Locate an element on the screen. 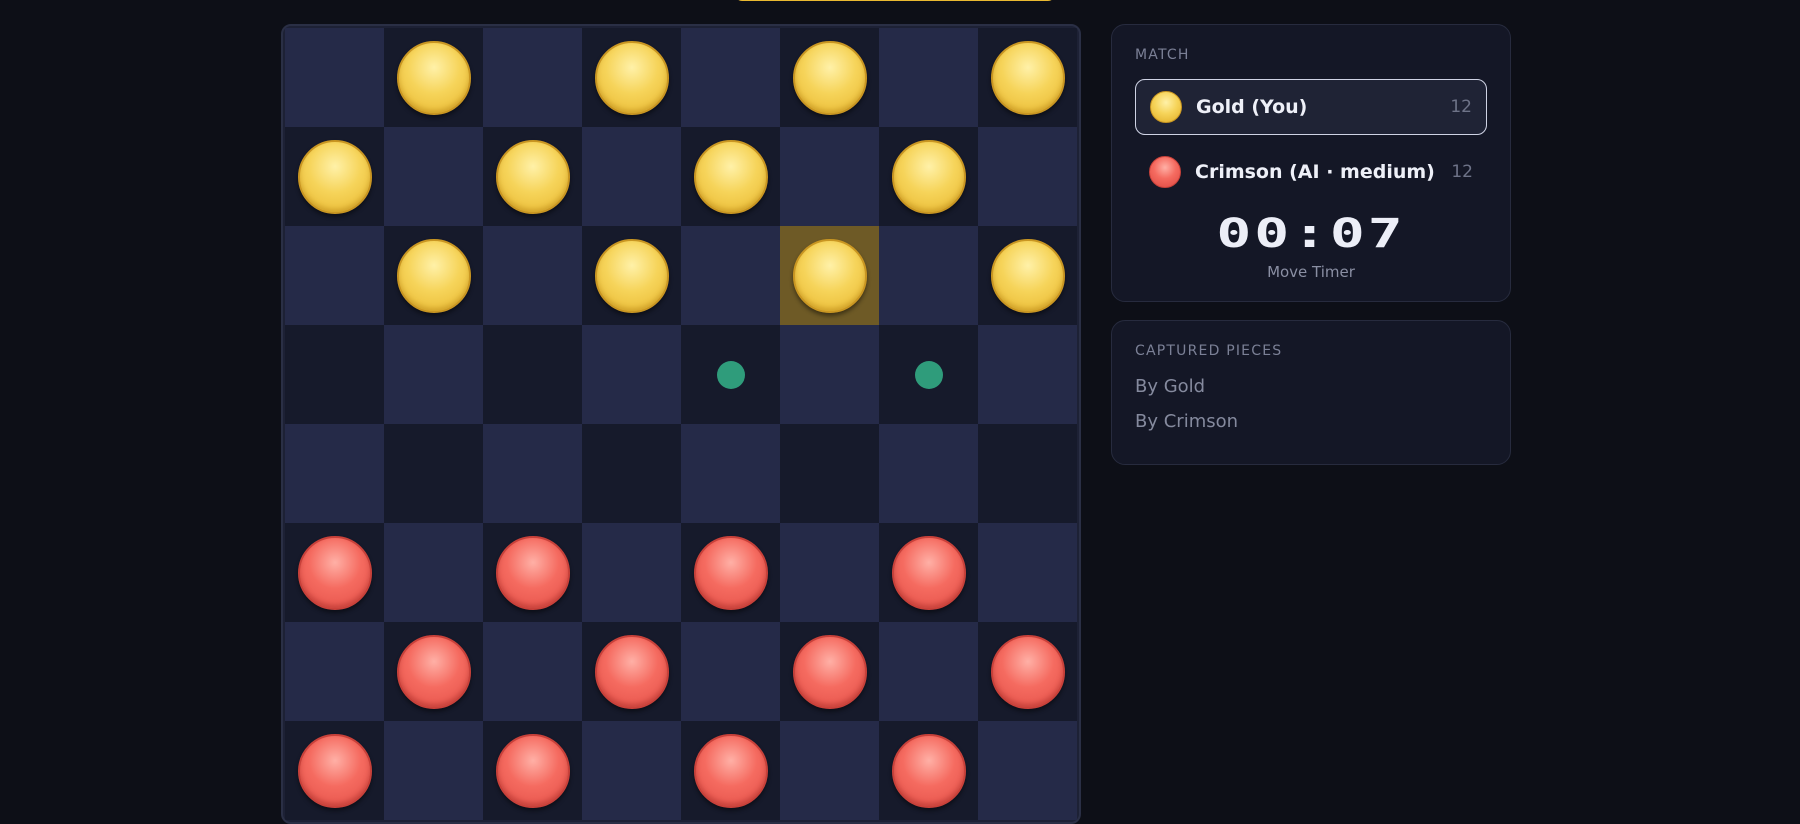  selected-square is located at coordinates (829, 275).